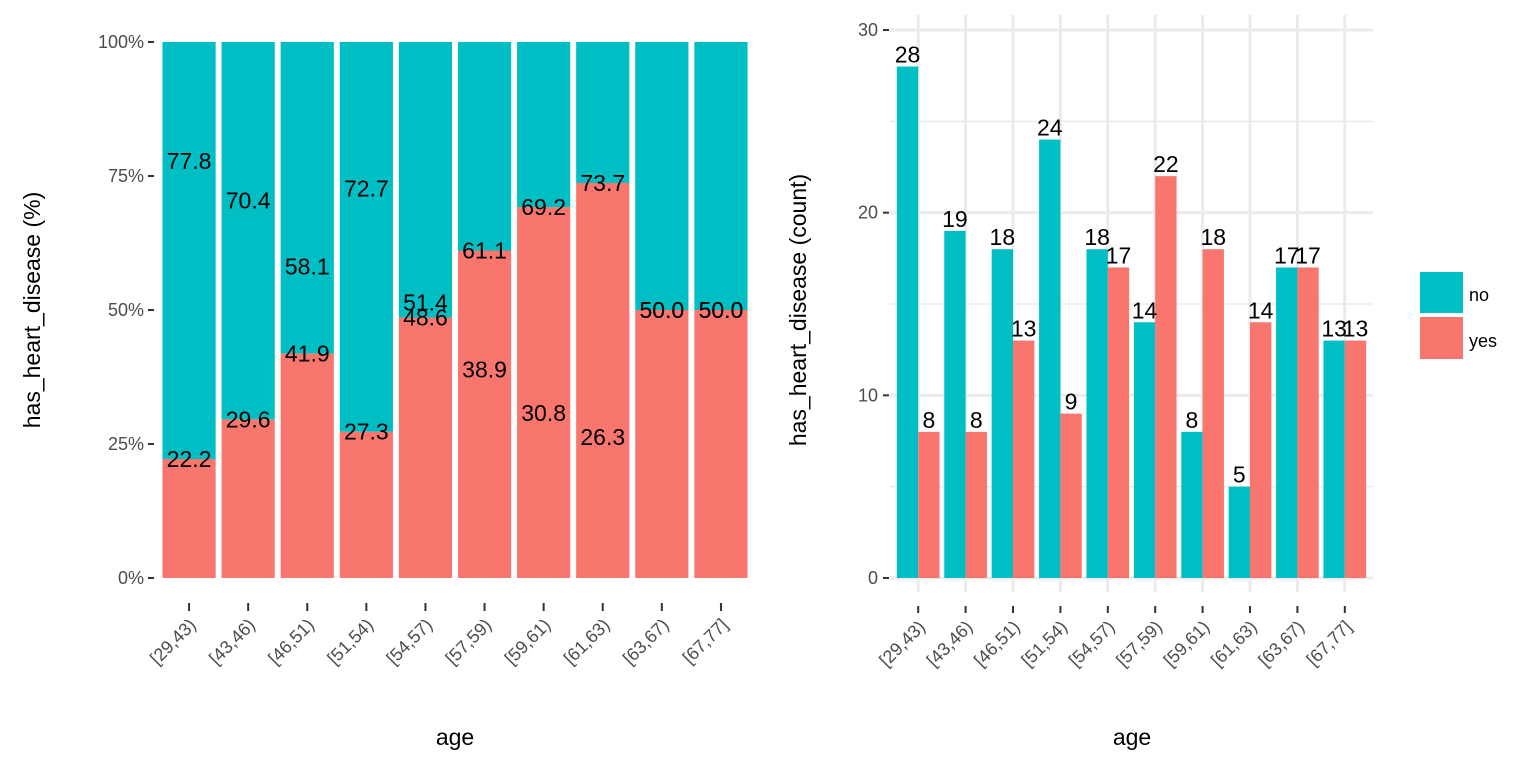 The height and width of the screenshot is (773, 1536). What do you see at coordinates (1483, 341) in the screenshot?
I see `legend-label-yes: yes` at bounding box center [1483, 341].